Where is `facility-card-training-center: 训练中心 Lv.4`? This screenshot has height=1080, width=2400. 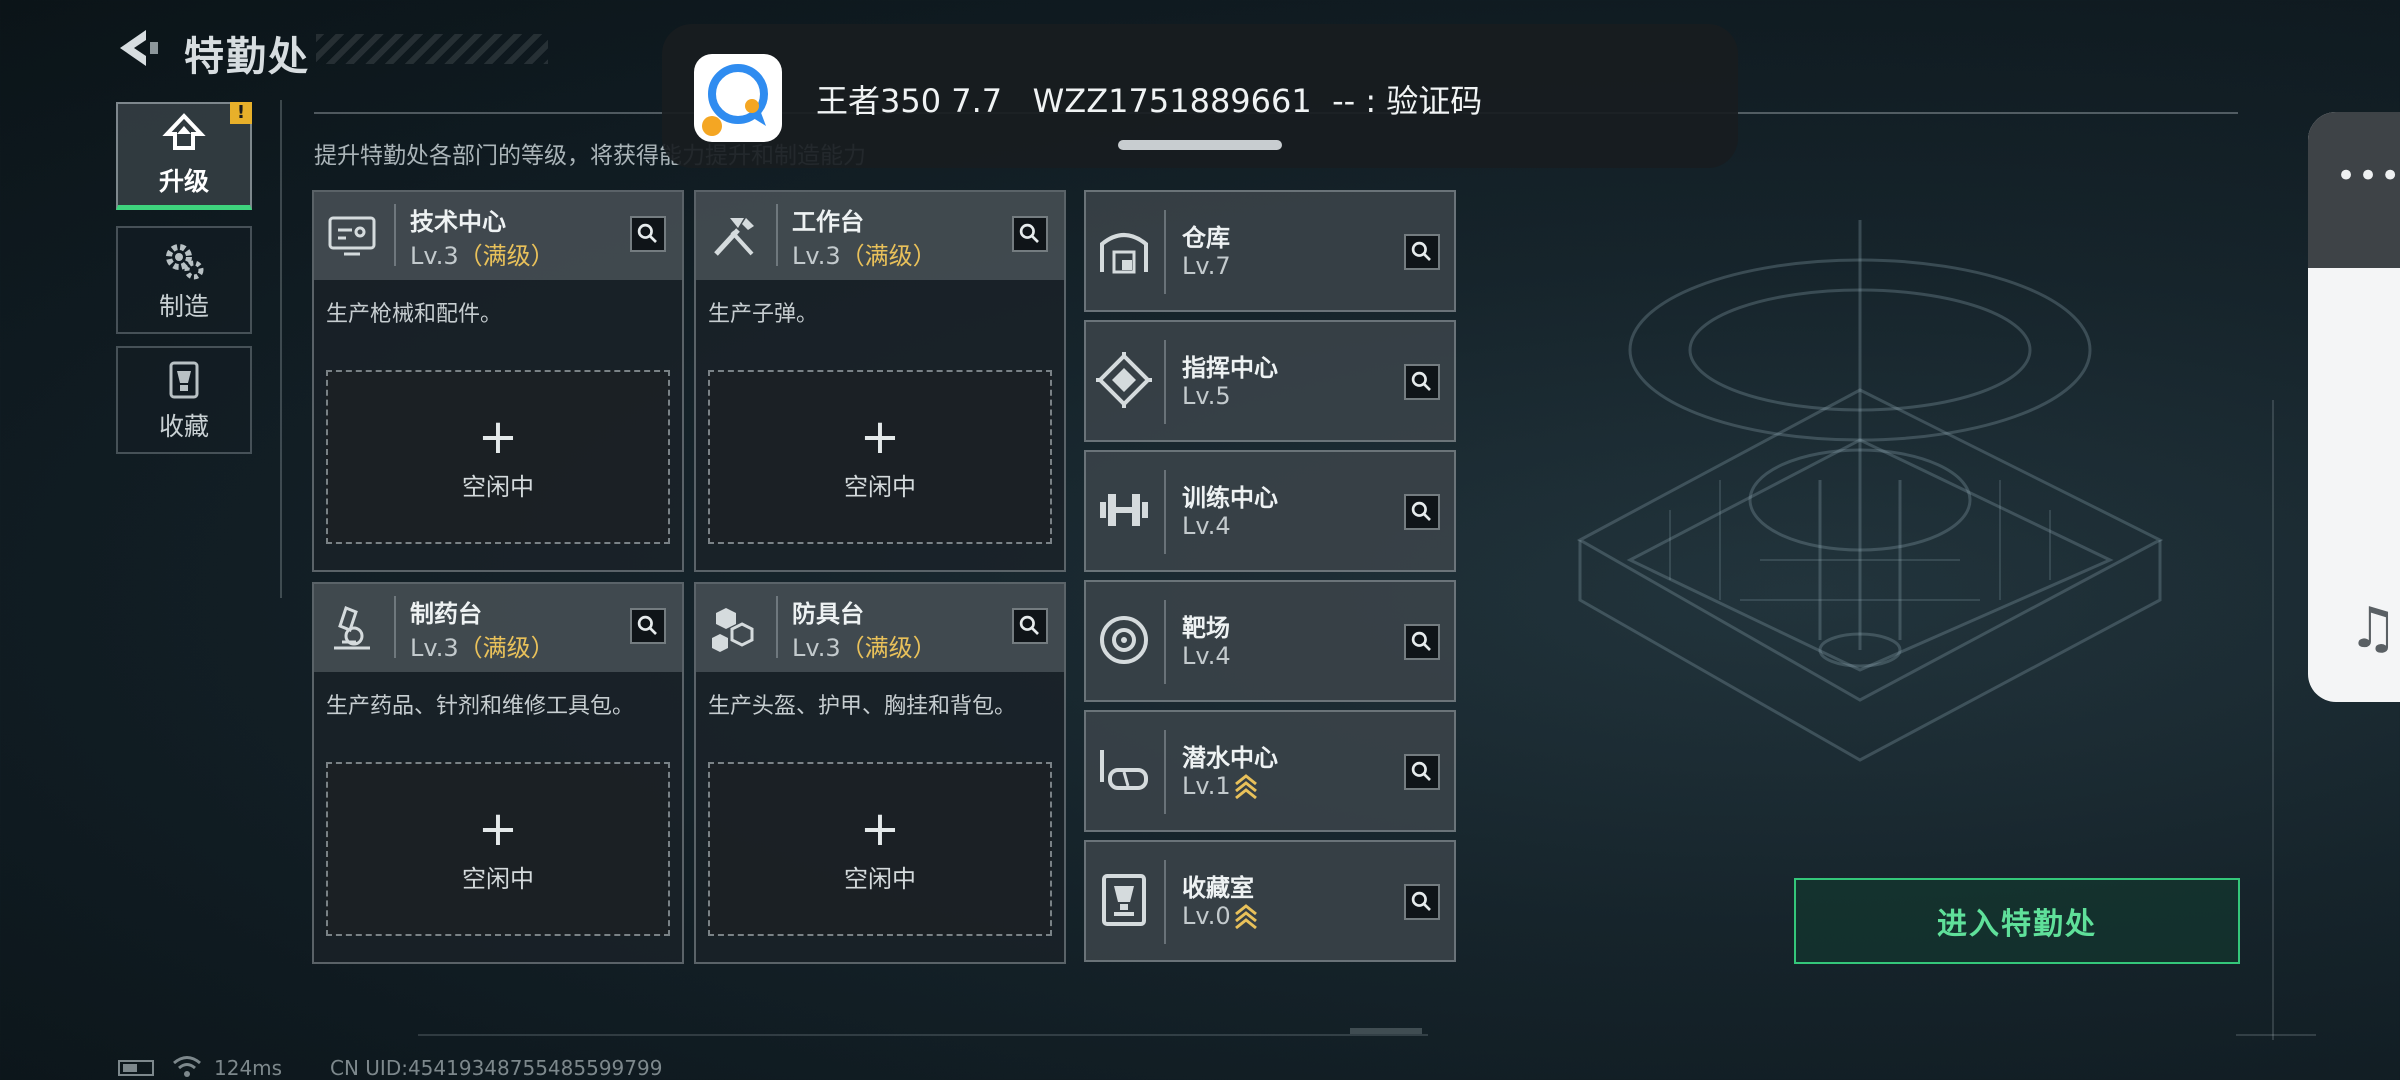
facility-card-training-center: 训练中心 Lv.4 is located at coordinates (1270, 511).